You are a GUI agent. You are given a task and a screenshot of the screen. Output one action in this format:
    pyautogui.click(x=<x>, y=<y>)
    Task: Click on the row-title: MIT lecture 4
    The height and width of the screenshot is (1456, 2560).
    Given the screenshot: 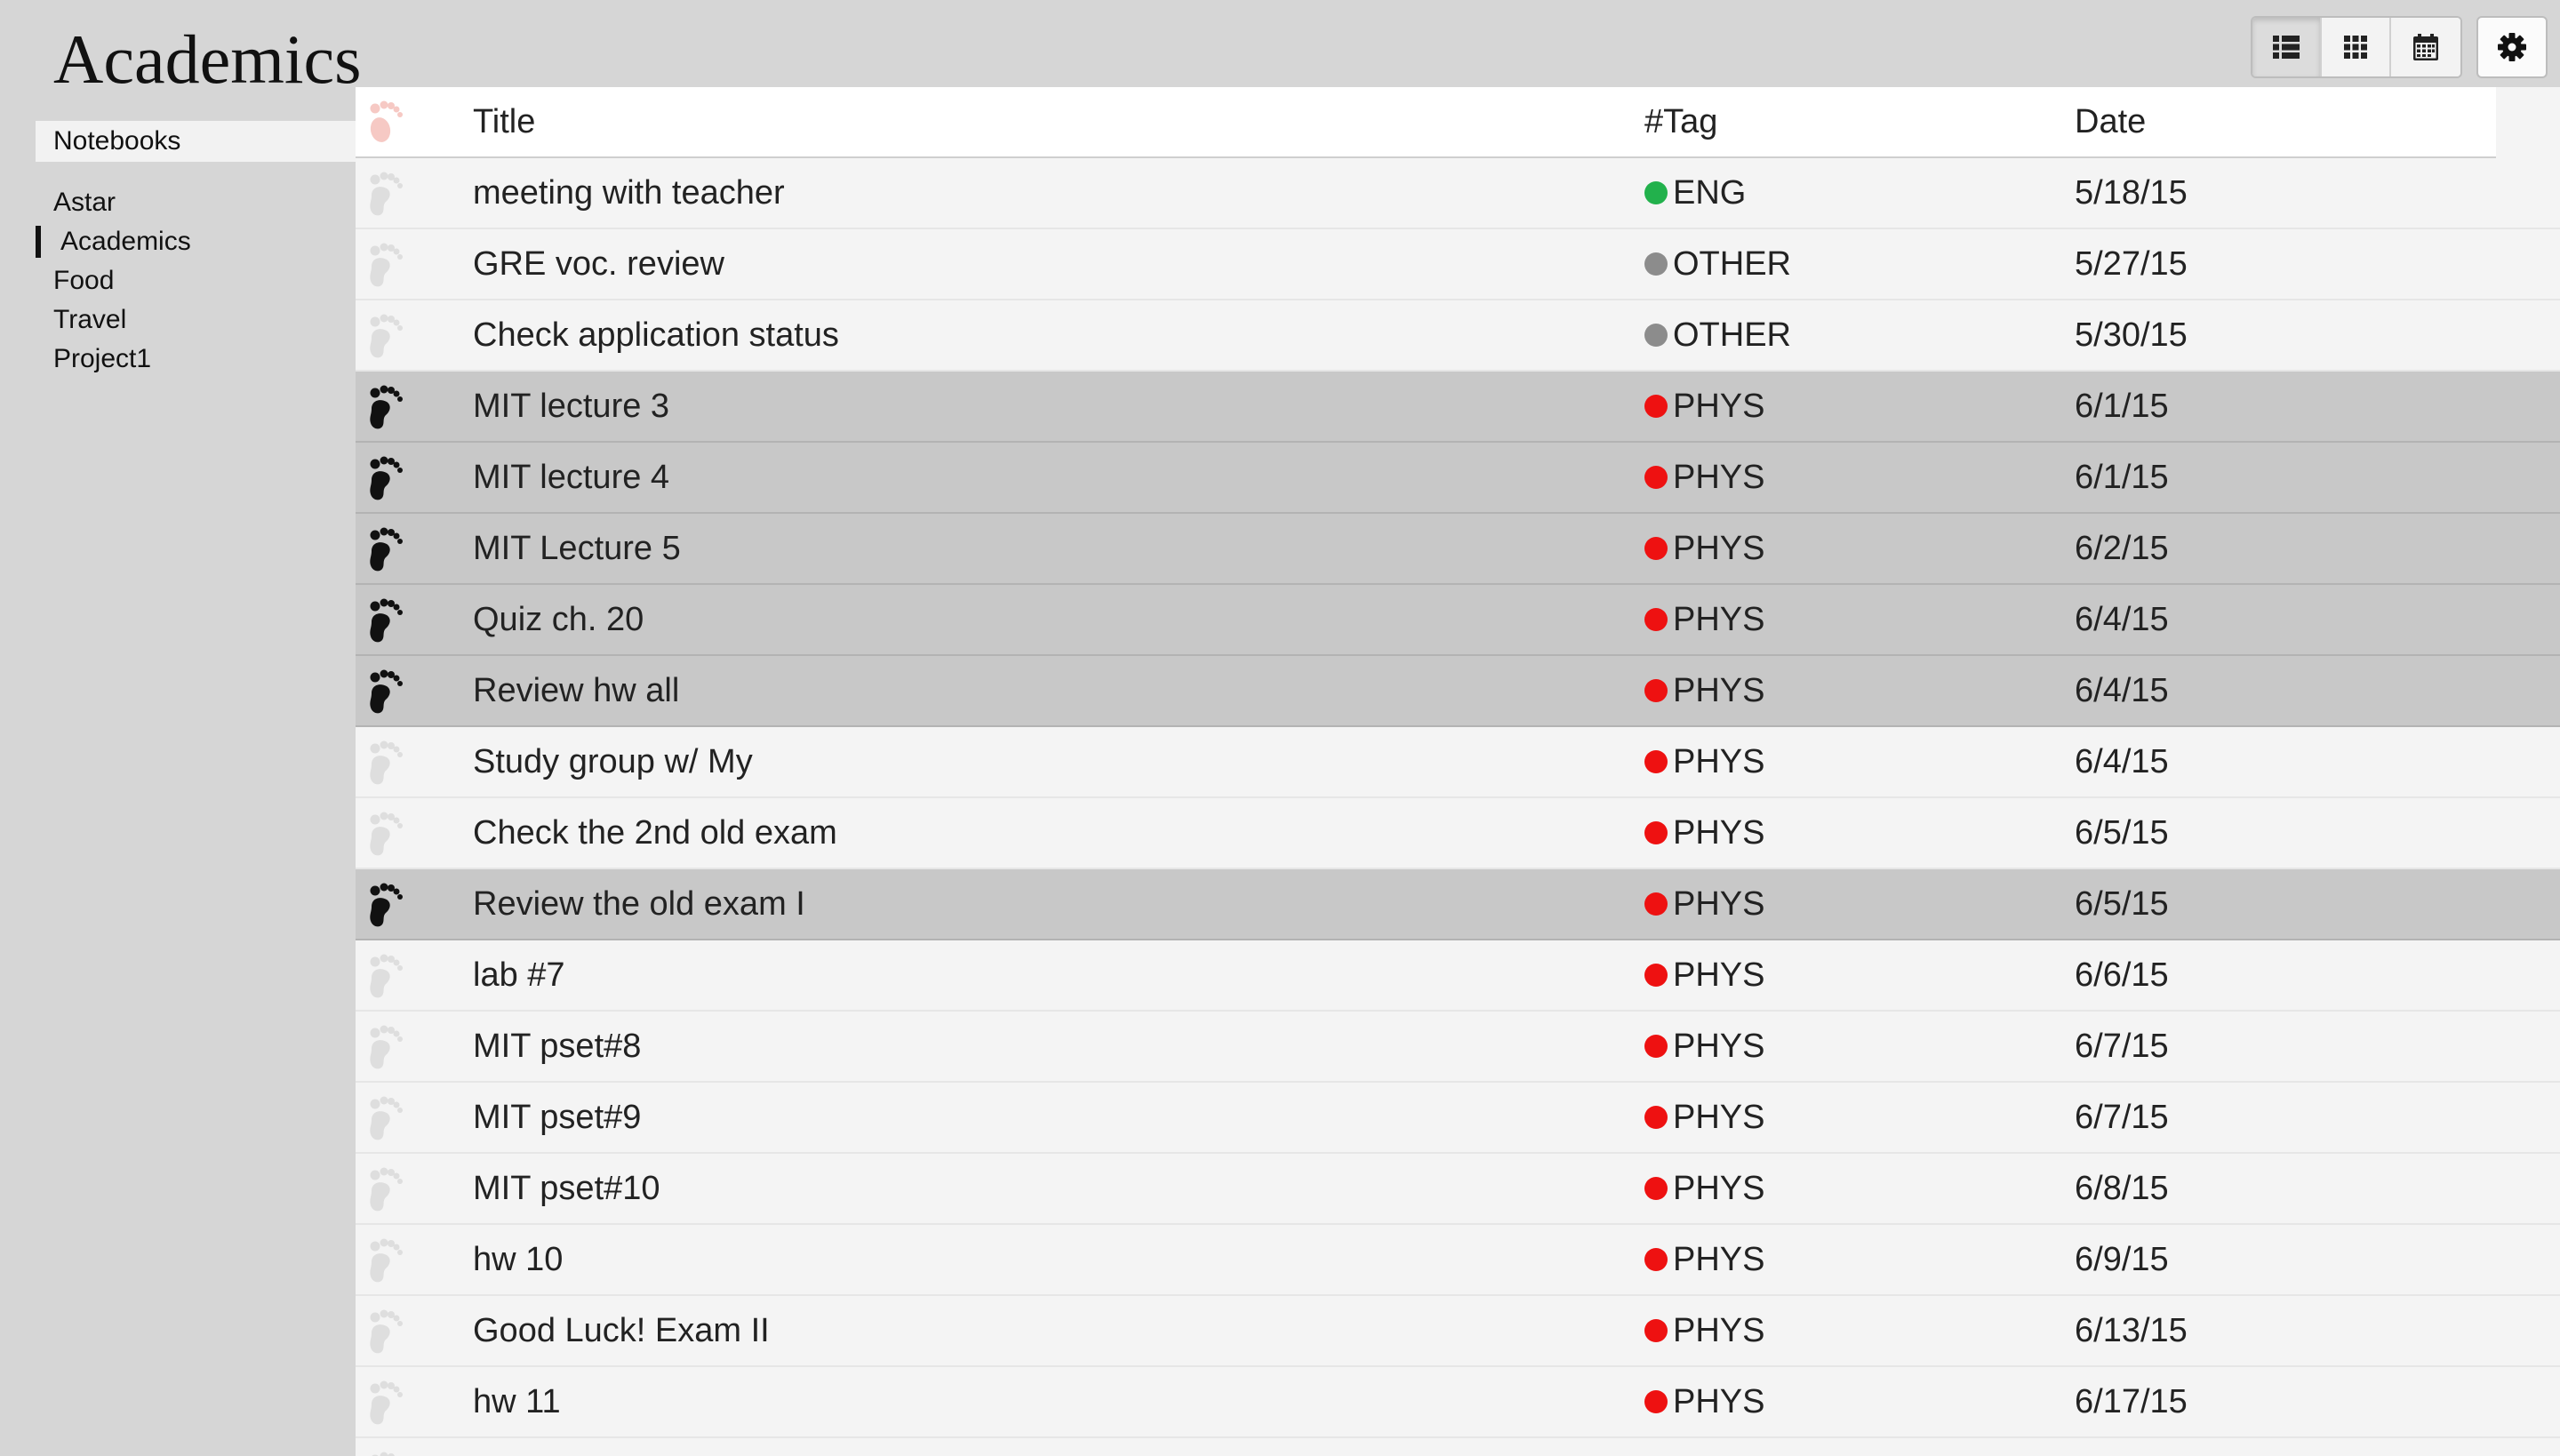 What is the action you would take?
    pyautogui.click(x=1058, y=478)
    